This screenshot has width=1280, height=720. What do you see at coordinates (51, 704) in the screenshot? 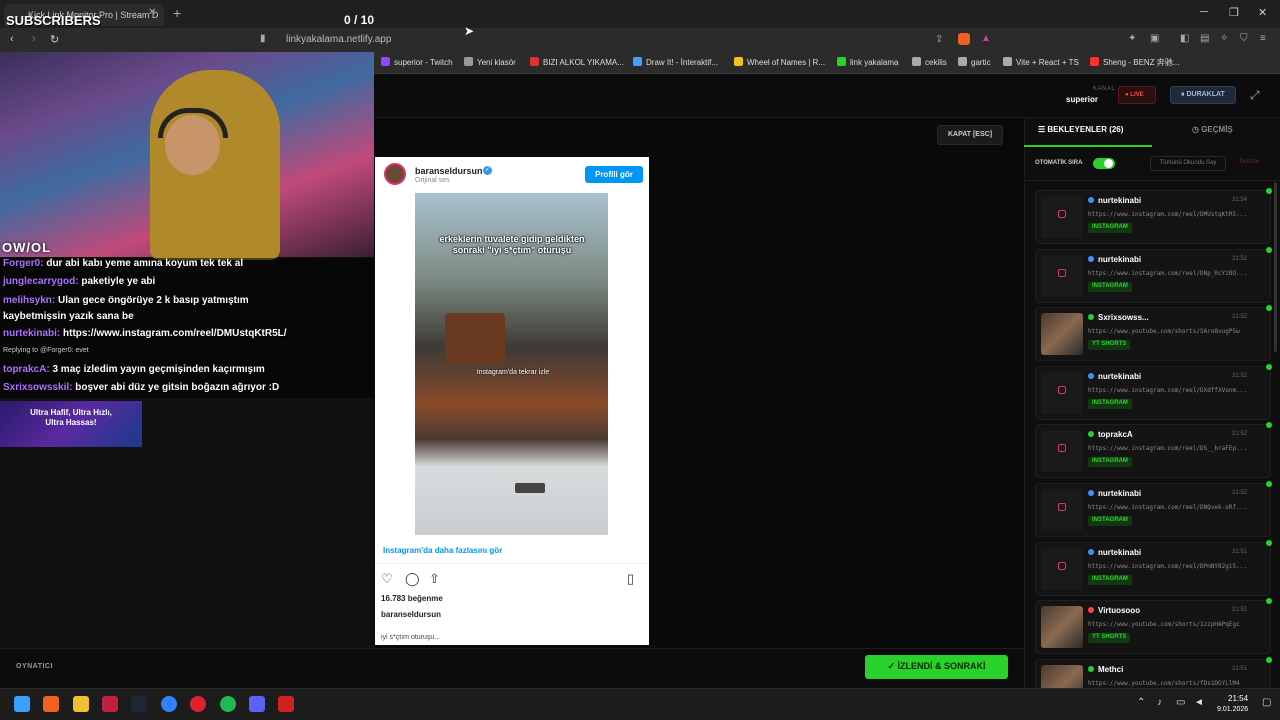
I see `brave-icon` at bounding box center [51, 704].